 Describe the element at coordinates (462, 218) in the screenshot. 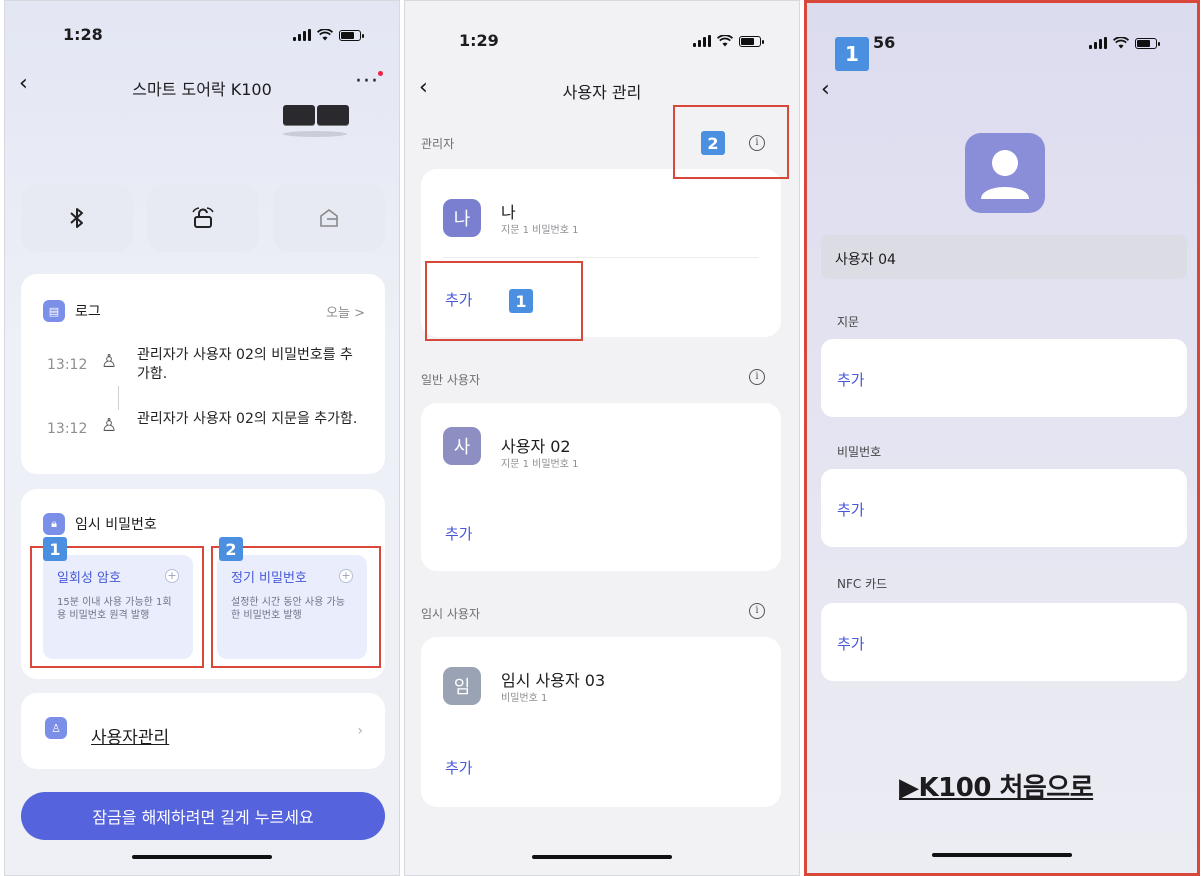

I see `user-avatar: 나` at that location.